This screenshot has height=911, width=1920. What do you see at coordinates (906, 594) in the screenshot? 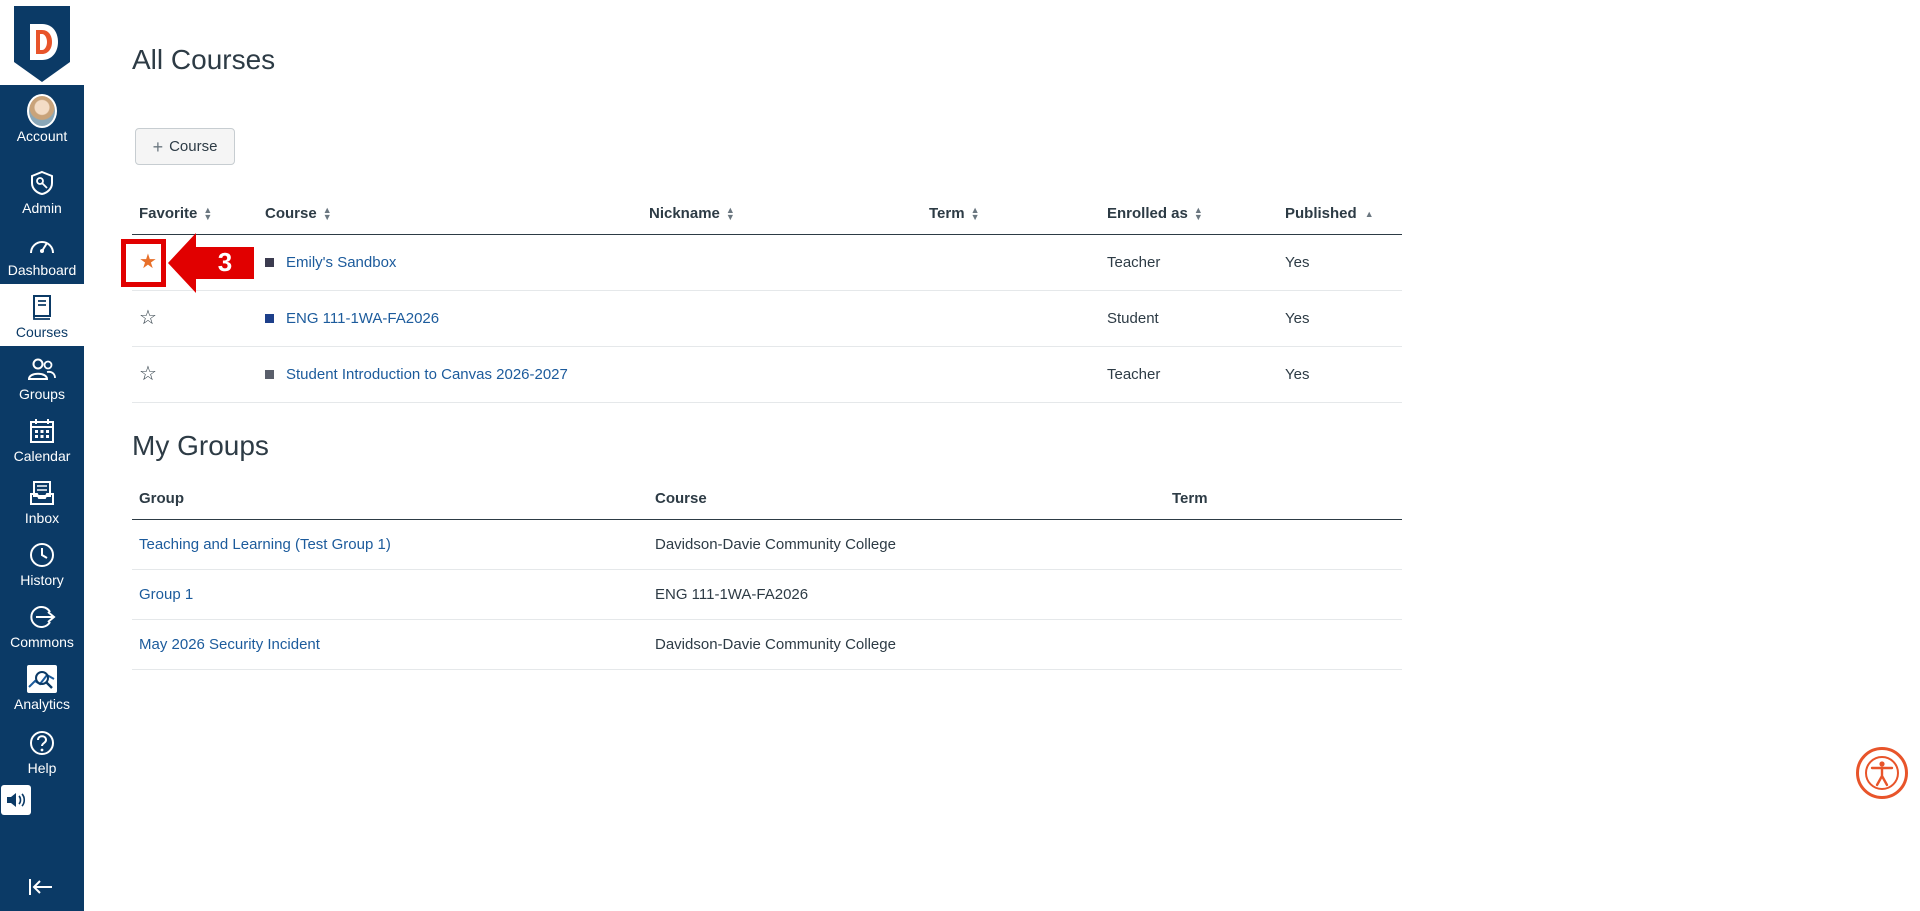
I see `group-course-cell: ENG 111-1WA-FA2026` at bounding box center [906, 594].